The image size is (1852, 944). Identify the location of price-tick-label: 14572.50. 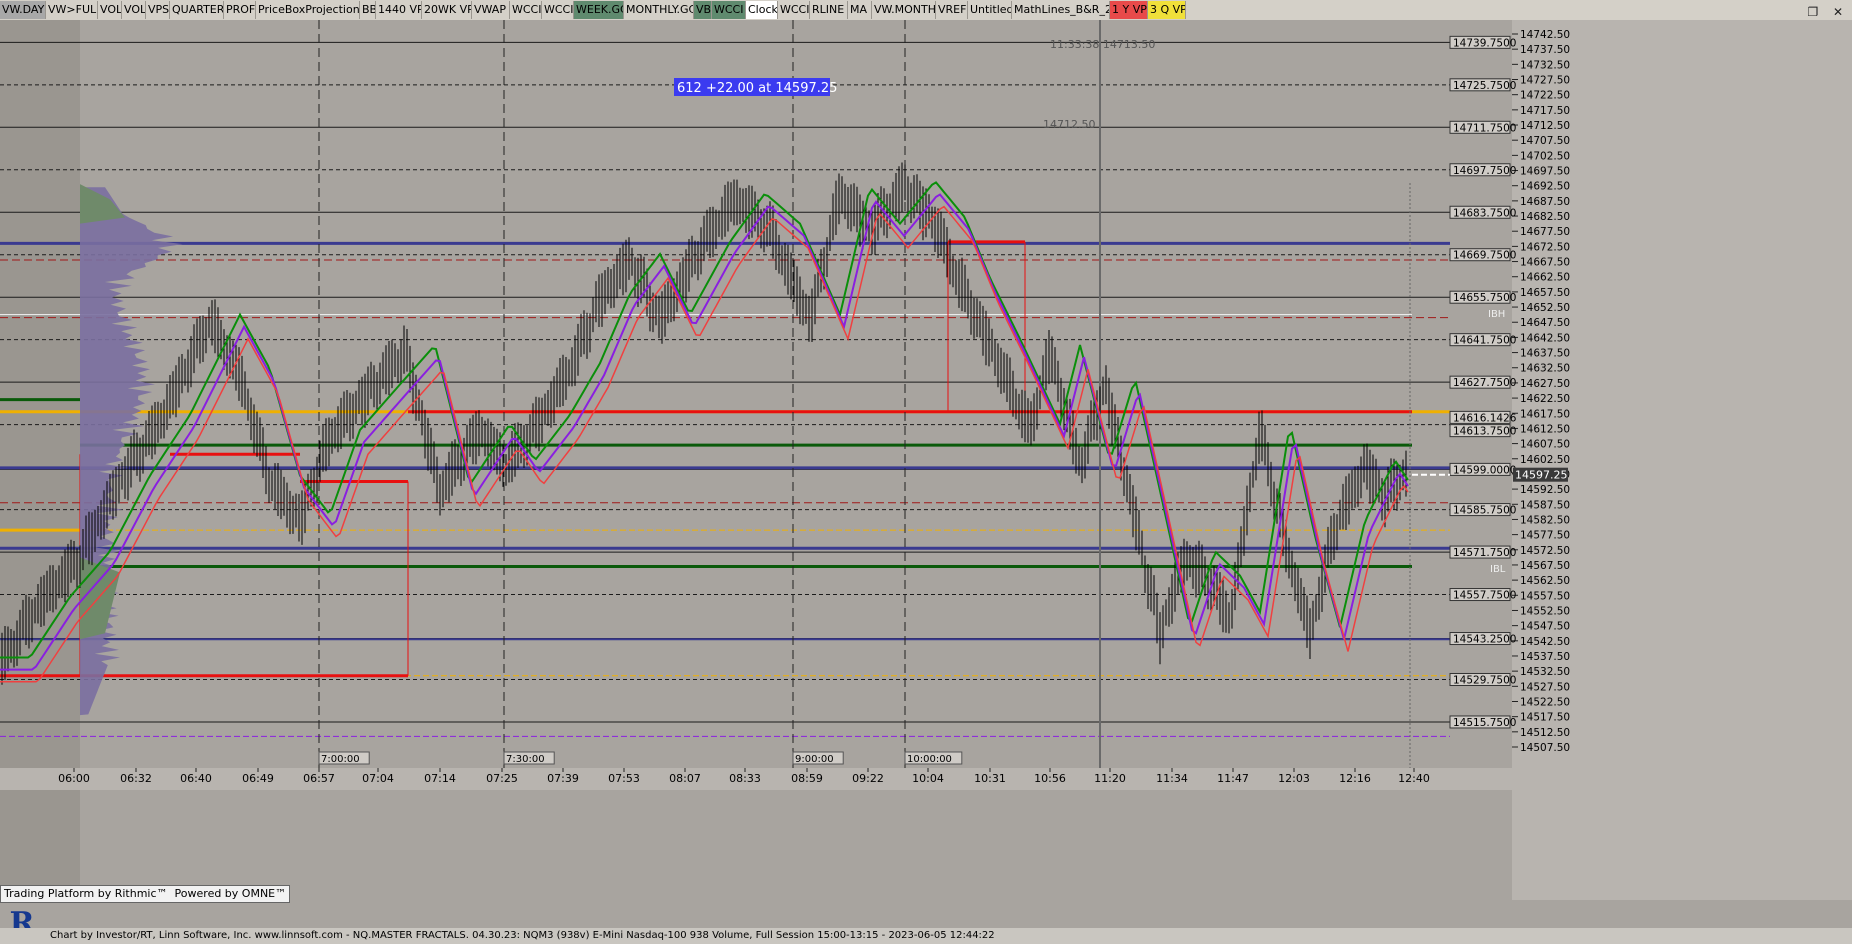
(1545, 551).